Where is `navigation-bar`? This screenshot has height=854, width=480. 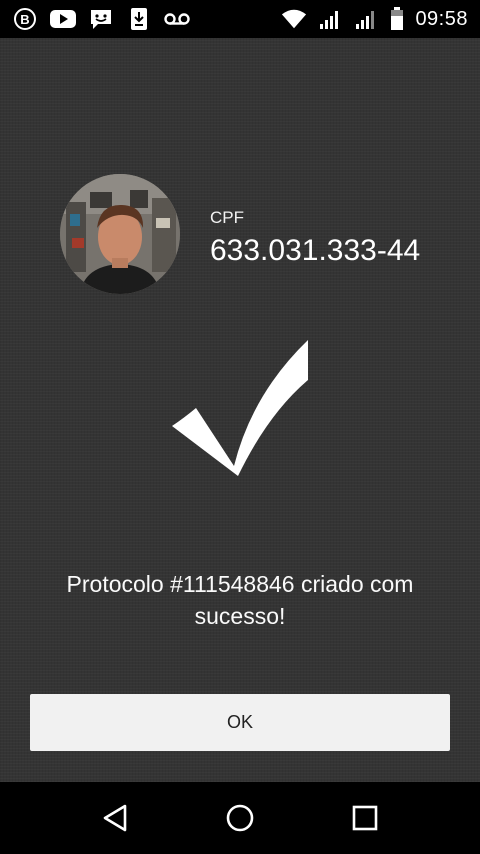 navigation-bar is located at coordinates (240, 818).